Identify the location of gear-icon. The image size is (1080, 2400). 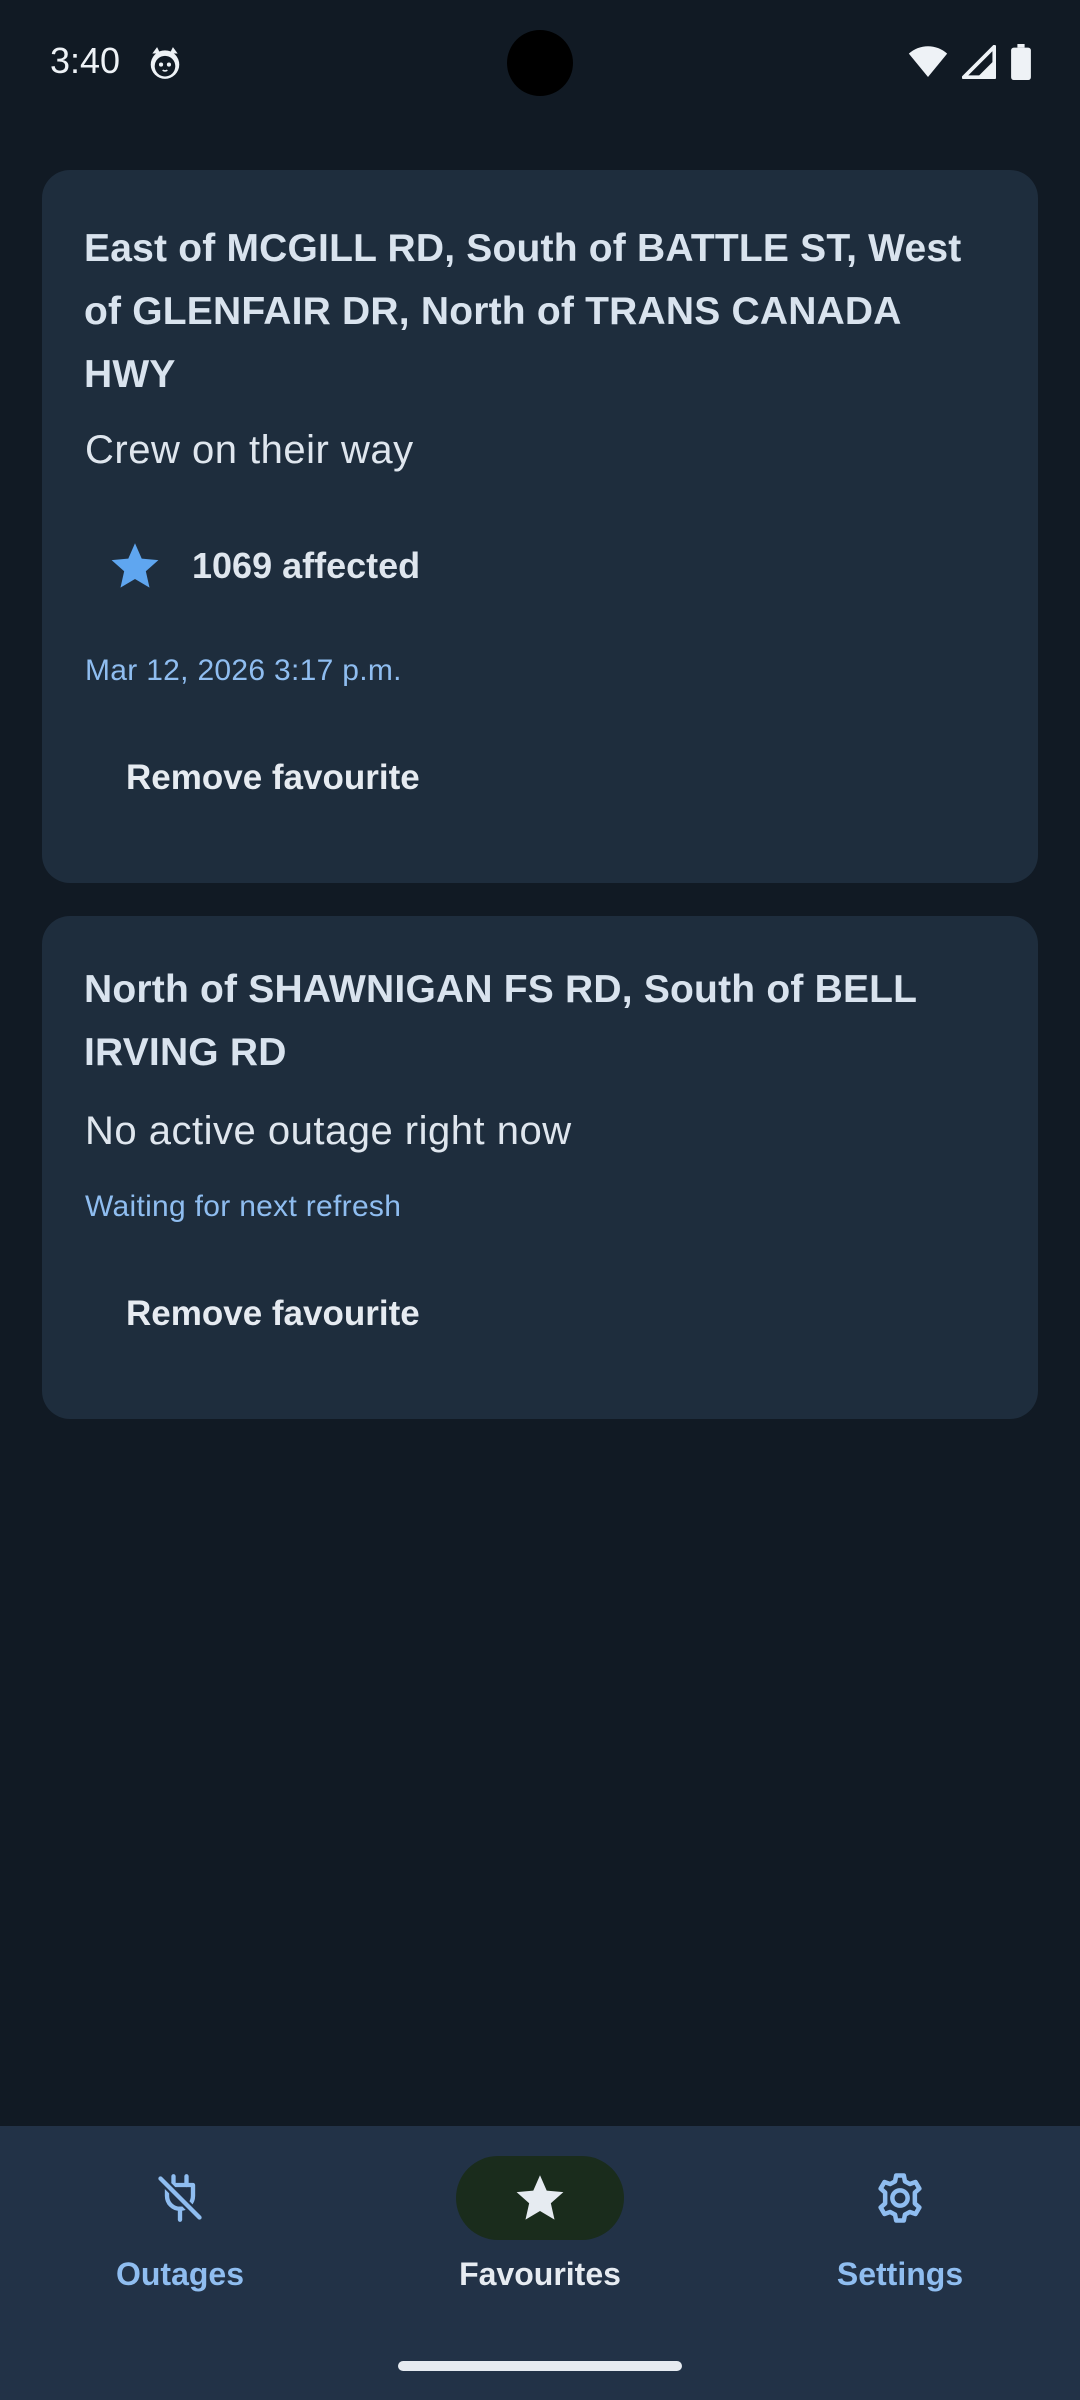
(900, 2198).